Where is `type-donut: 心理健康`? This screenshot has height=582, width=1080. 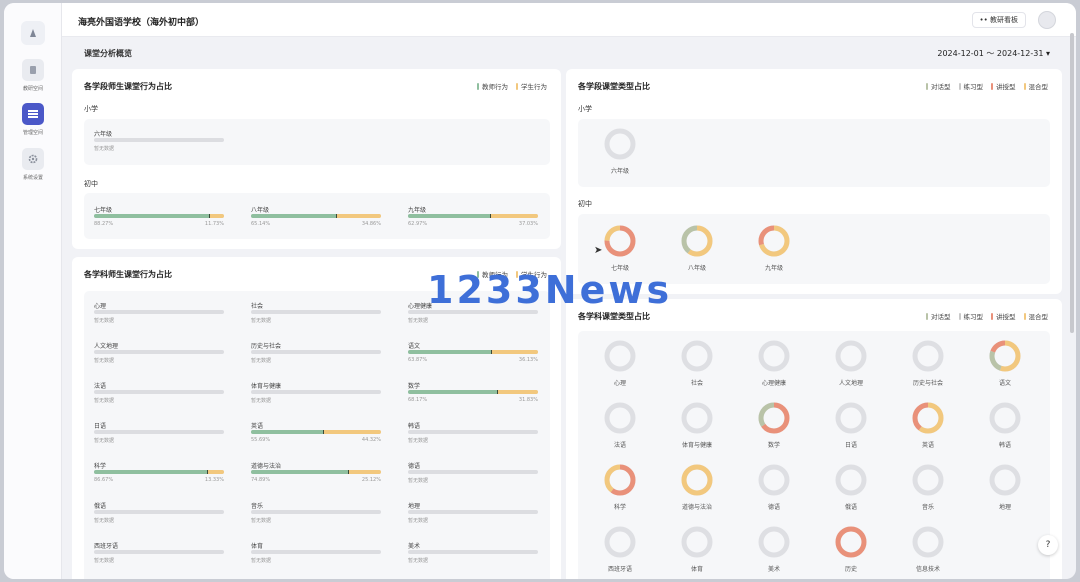
type-donut: 心理健康 is located at coordinates (774, 363).